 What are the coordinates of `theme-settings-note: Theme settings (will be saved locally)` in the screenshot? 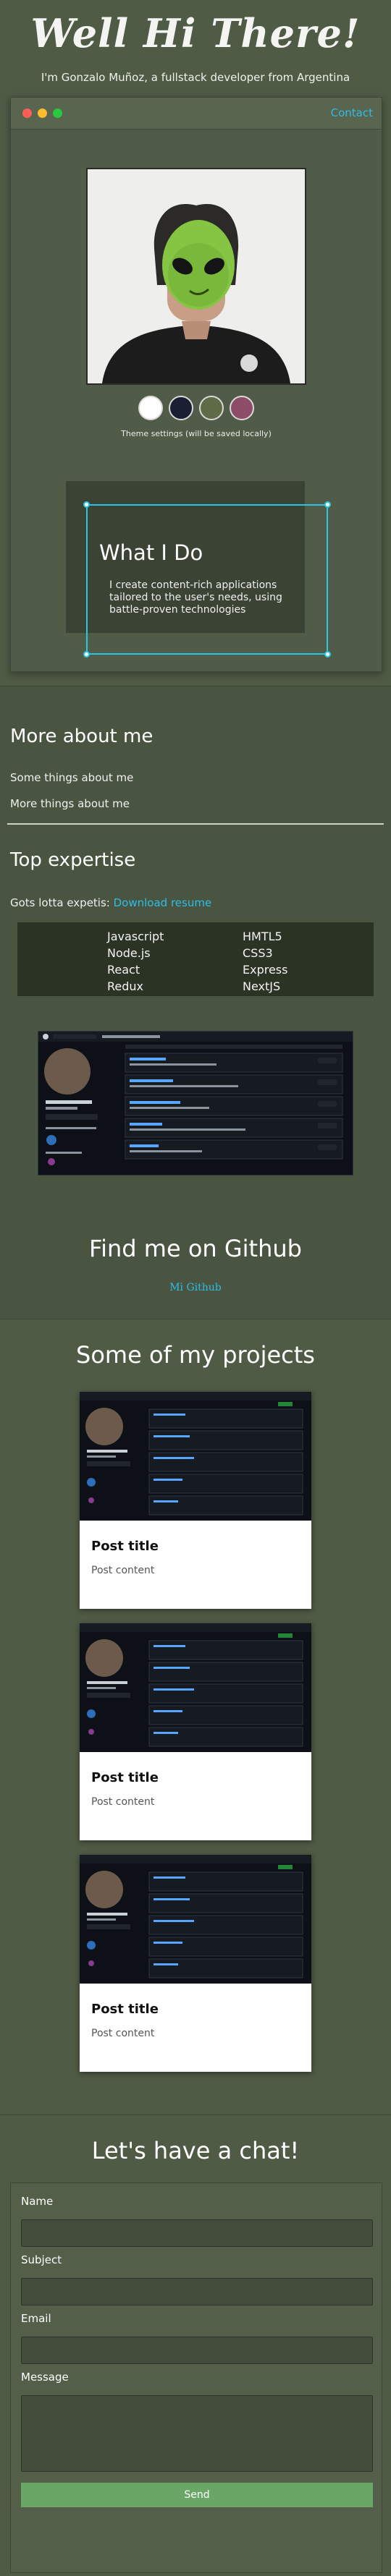 It's located at (196, 433).